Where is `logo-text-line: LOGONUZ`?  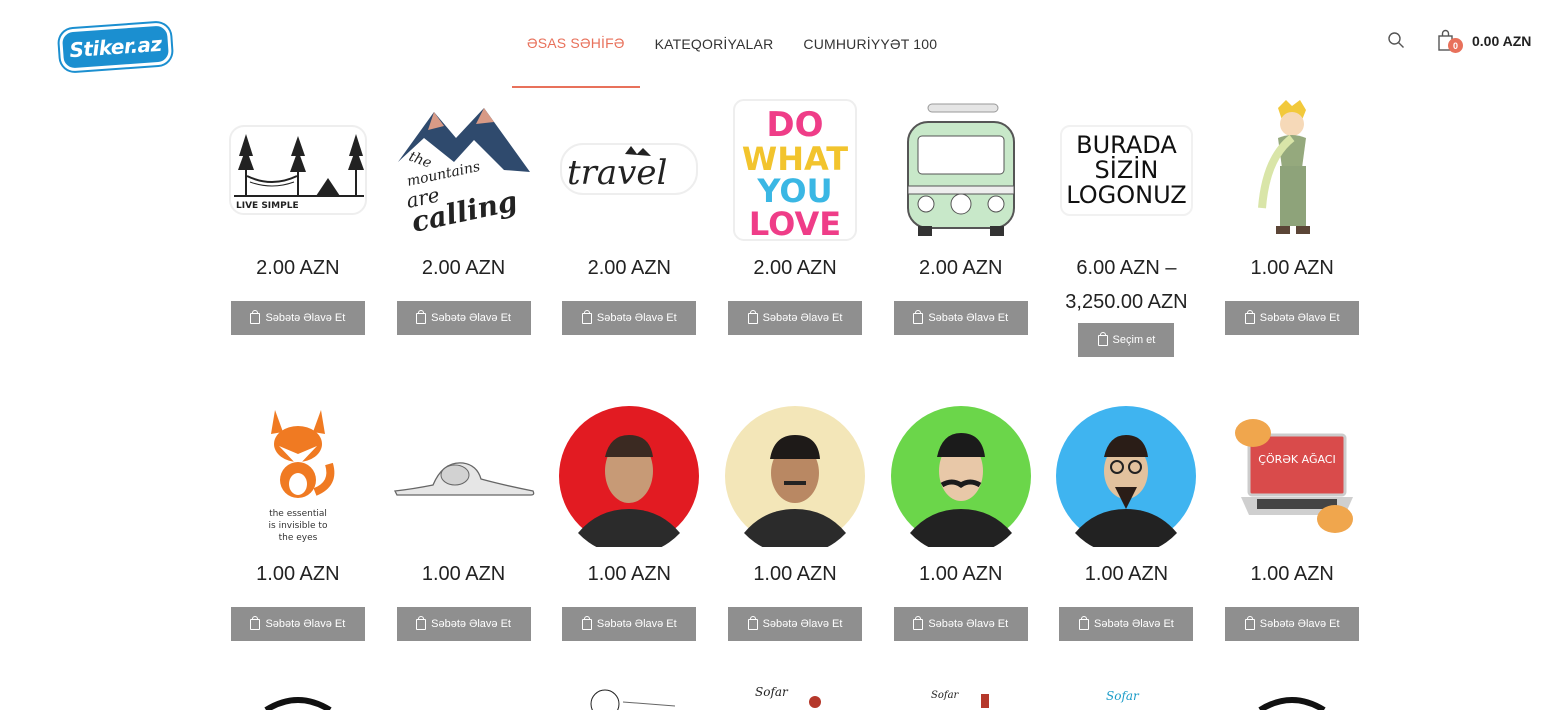
logo-text-line: LOGONUZ is located at coordinates (1126, 194).